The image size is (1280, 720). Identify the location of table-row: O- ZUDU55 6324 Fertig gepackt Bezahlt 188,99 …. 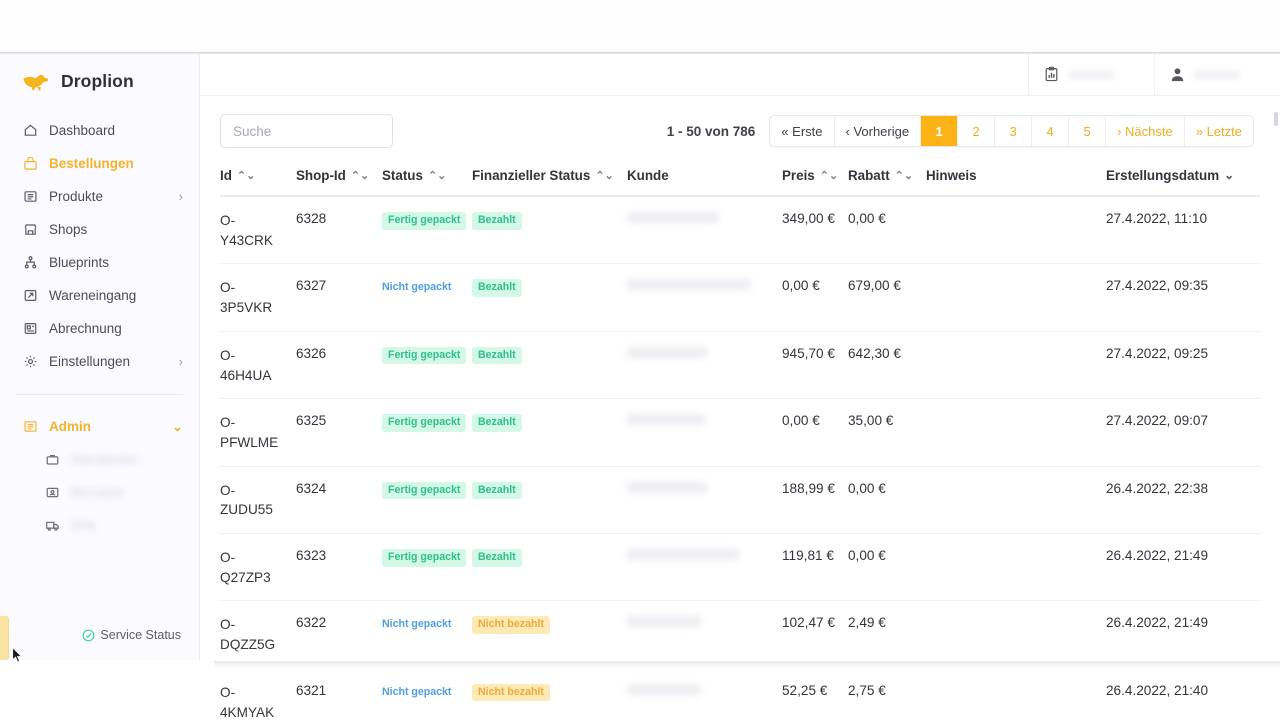
(740, 500).